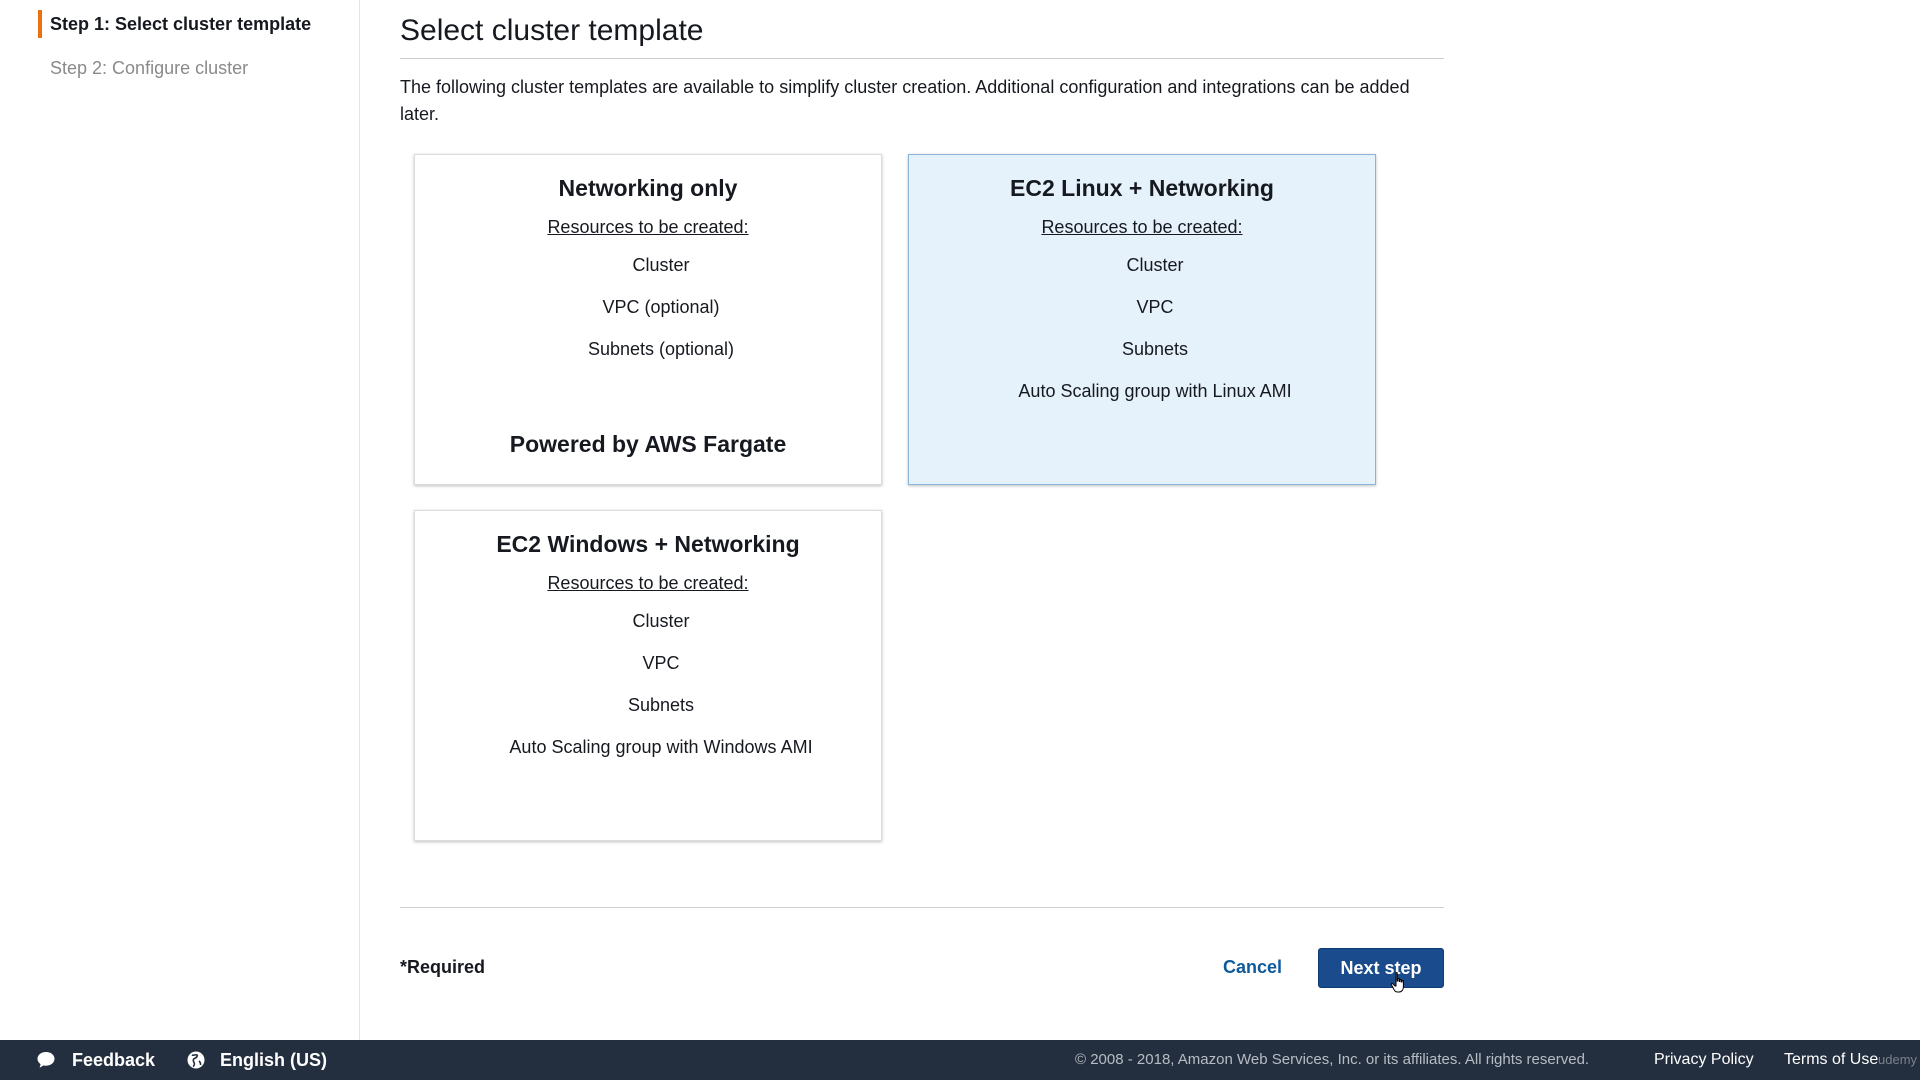  Describe the element at coordinates (149, 68) in the screenshot. I see `sidebar-step-configure-cluster: Step 2: Configure cluster` at that location.